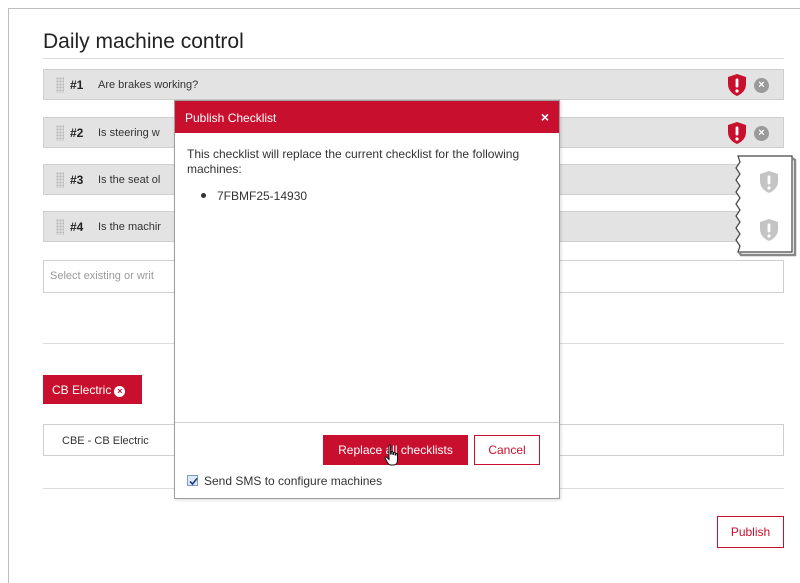 The width and height of the screenshot is (800, 583). I want to click on sms-label: Send SMS to configure machines, so click(293, 481).